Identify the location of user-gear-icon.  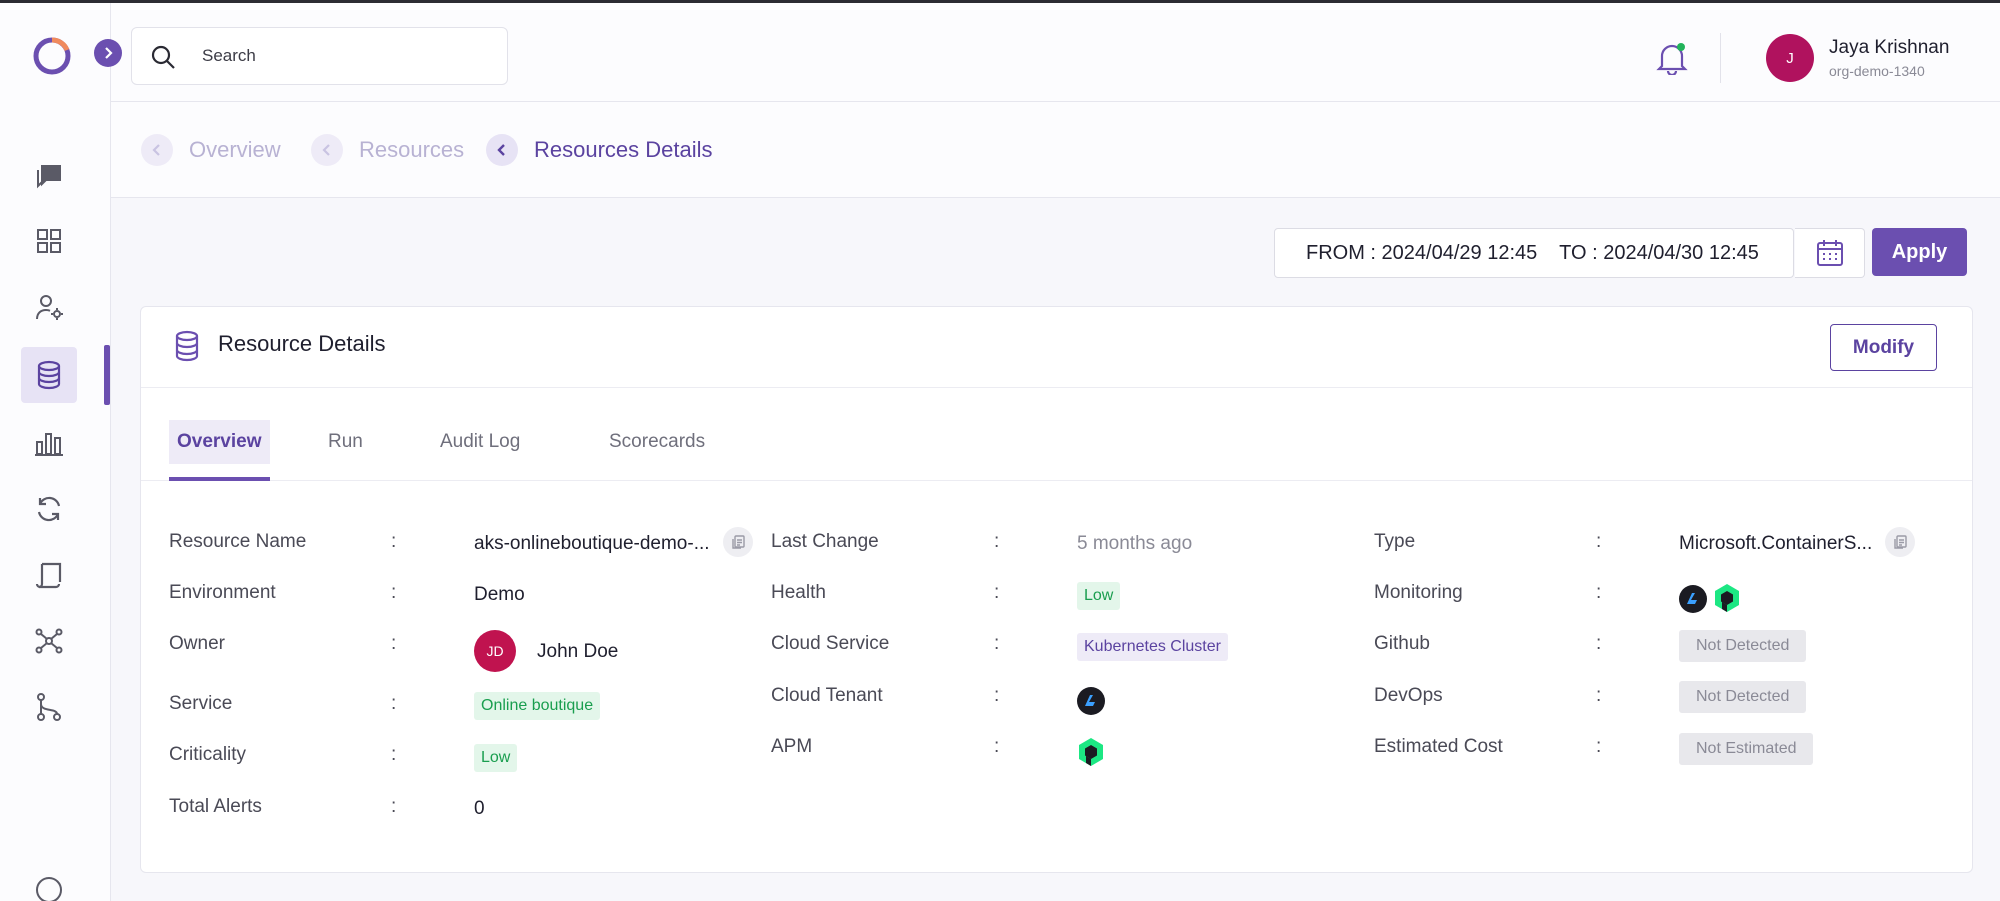
(49, 307).